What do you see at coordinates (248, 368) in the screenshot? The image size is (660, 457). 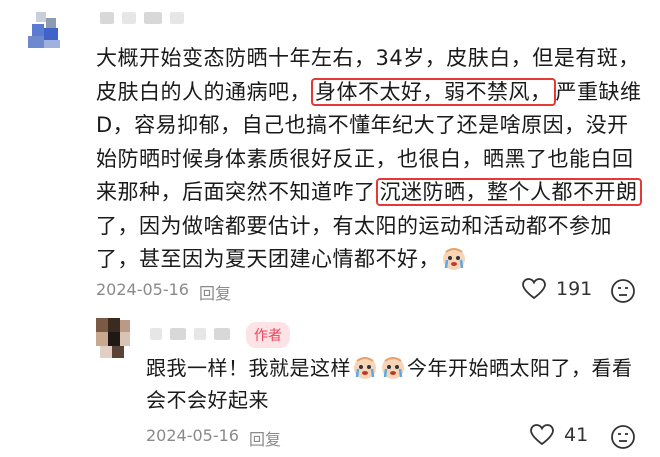 I see `reply-text-part-1: 跟我一样！我就是这样` at bounding box center [248, 368].